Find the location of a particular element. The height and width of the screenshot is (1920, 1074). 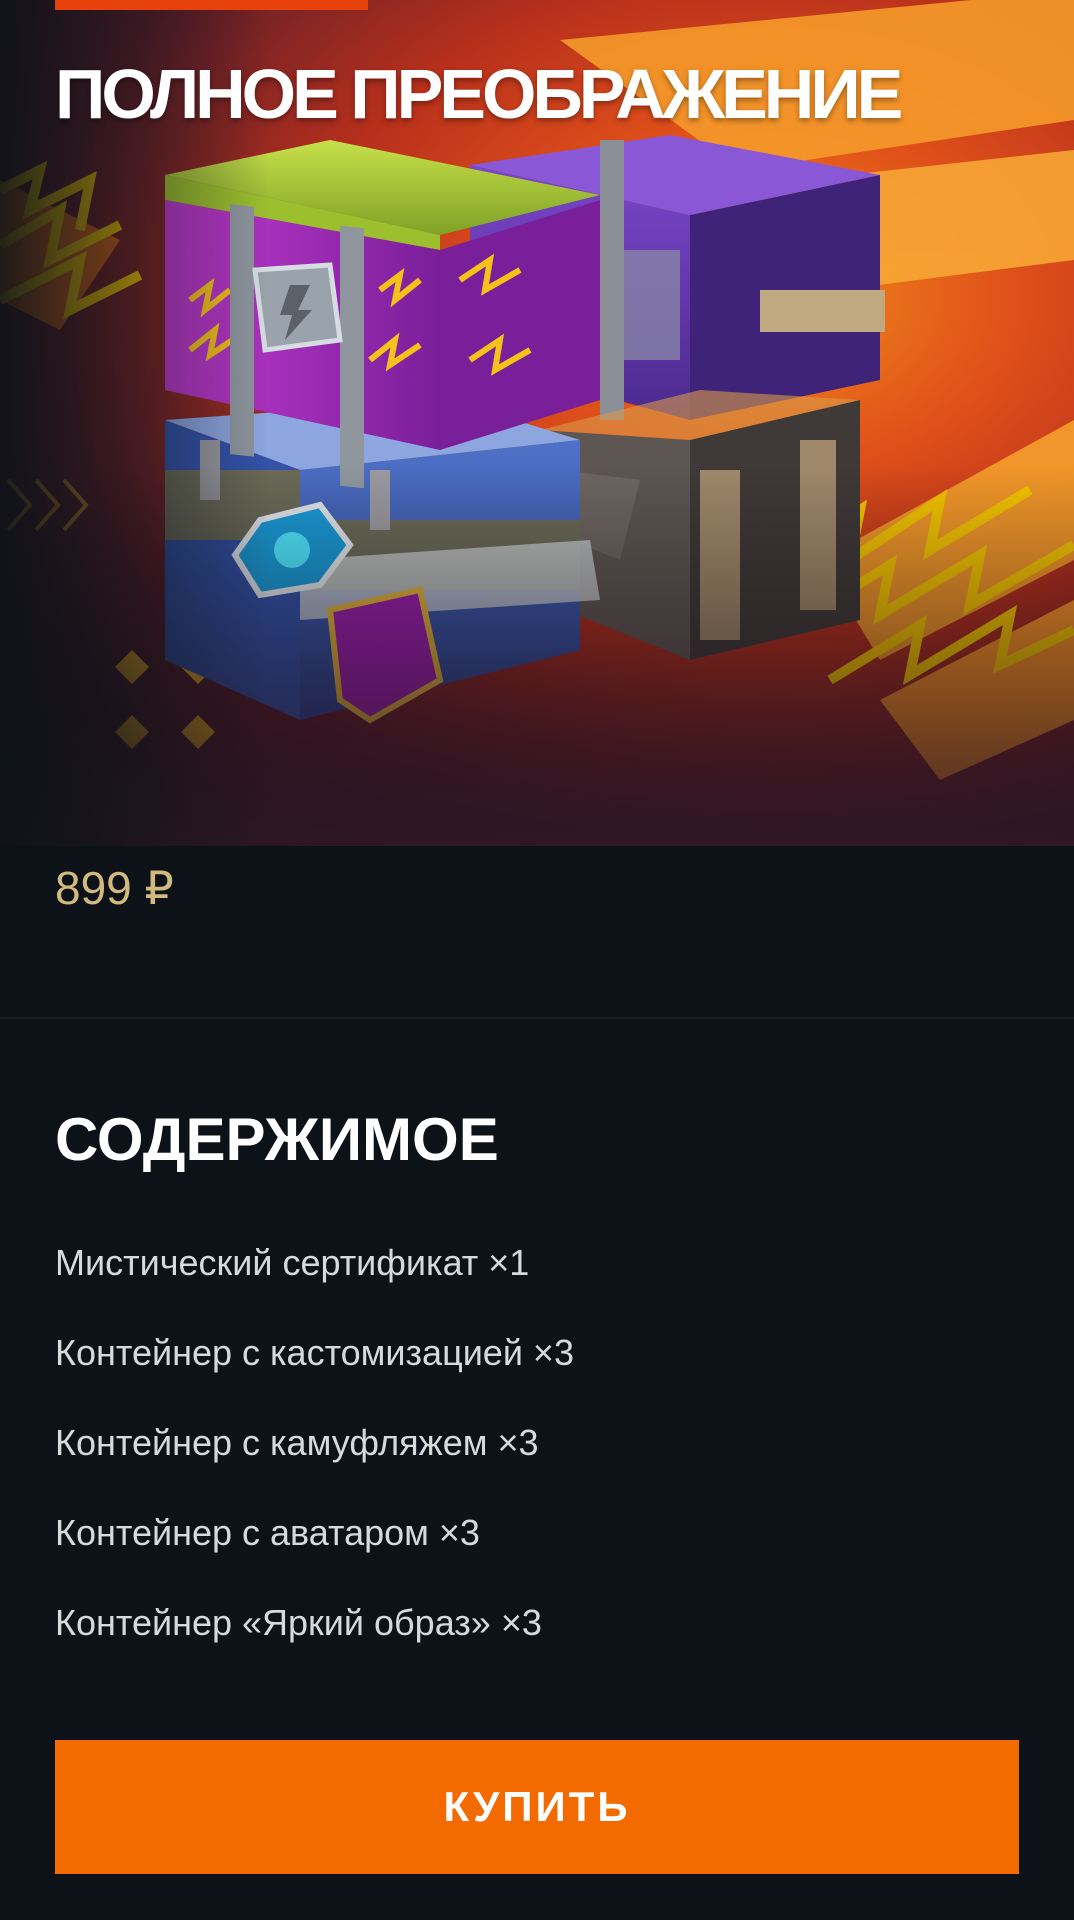

buy-button: КУПИТЬ is located at coordinates (537, 1807).